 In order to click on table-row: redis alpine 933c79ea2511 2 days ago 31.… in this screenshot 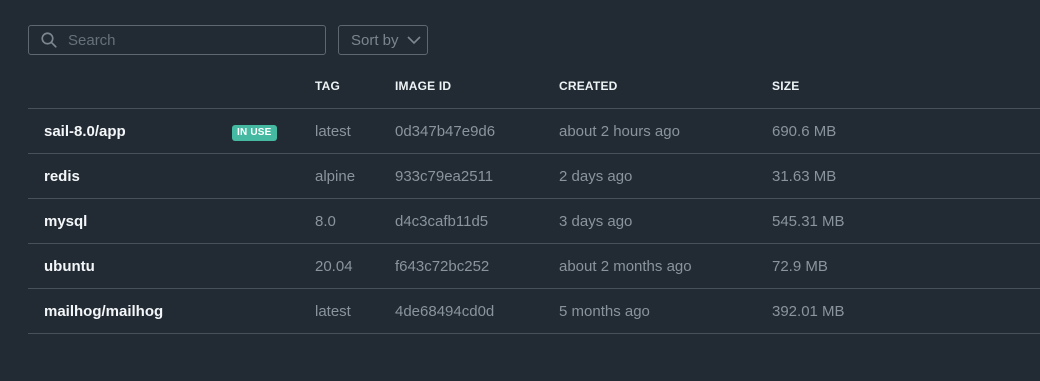, I will do `click(534, 176)`.